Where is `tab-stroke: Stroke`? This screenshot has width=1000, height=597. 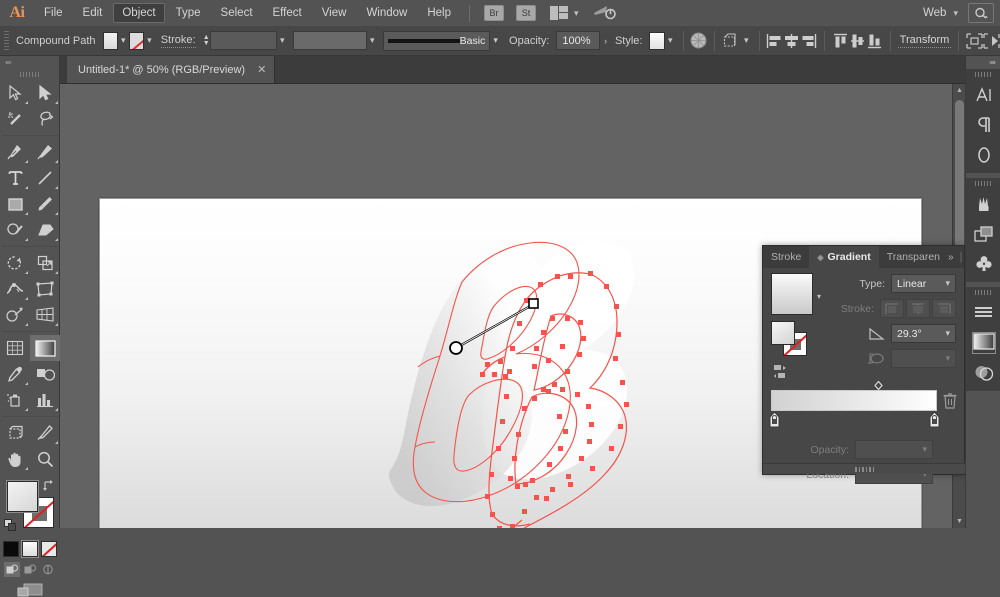 tab-stroke: Stroke is located at coordinates (786, 257).